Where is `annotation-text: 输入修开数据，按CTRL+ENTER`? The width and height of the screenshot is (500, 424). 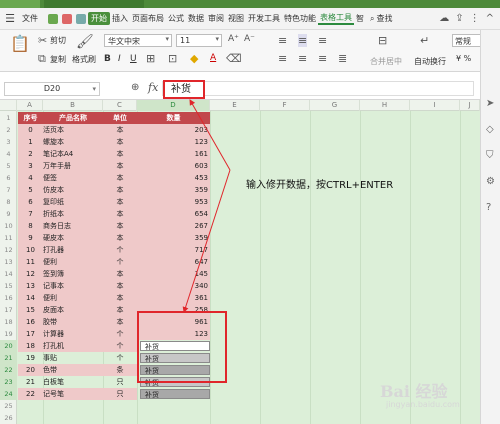 annotation-text: 输入修开数据，按CTRL+ENTER is located at coordinates (320, 185).